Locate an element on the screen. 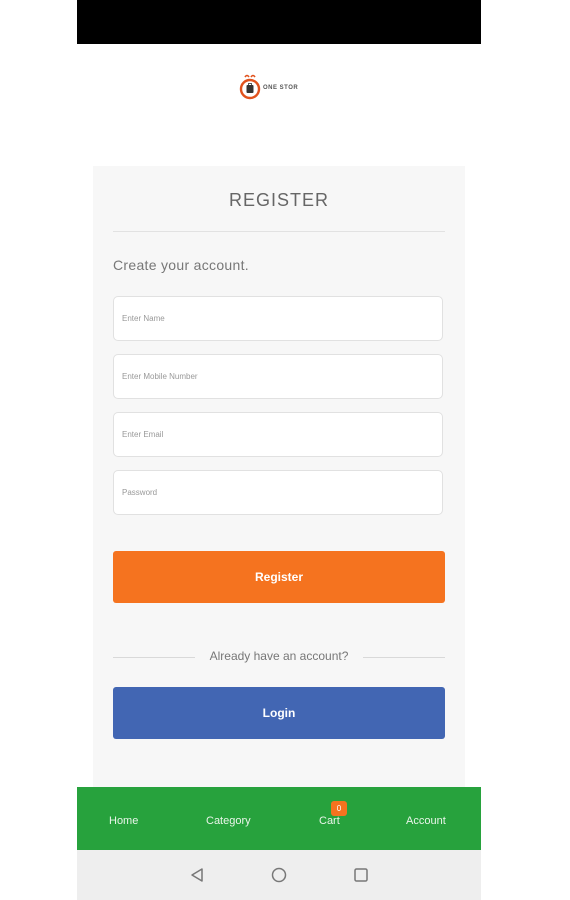 Image resolution: width=570 pixels, height=900 pixels. logo-icon is located at coordinates (250, 87).